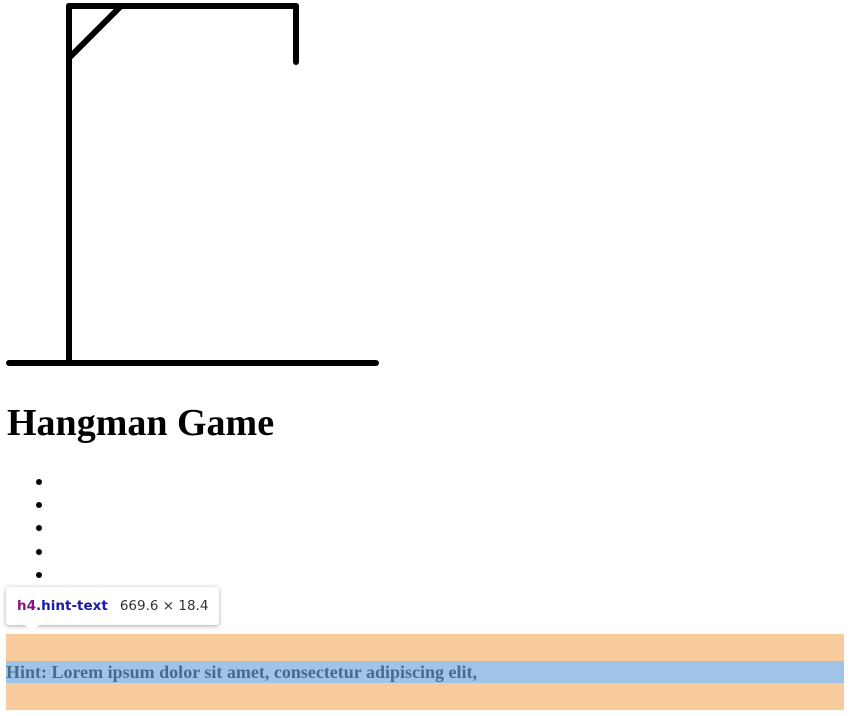 The image size is (851, 716). What do you see at coordinates (164, 606) in the screenshot?
I see `tooltip-size: 669.6 × 18.4` at bounding box center [164, 606].